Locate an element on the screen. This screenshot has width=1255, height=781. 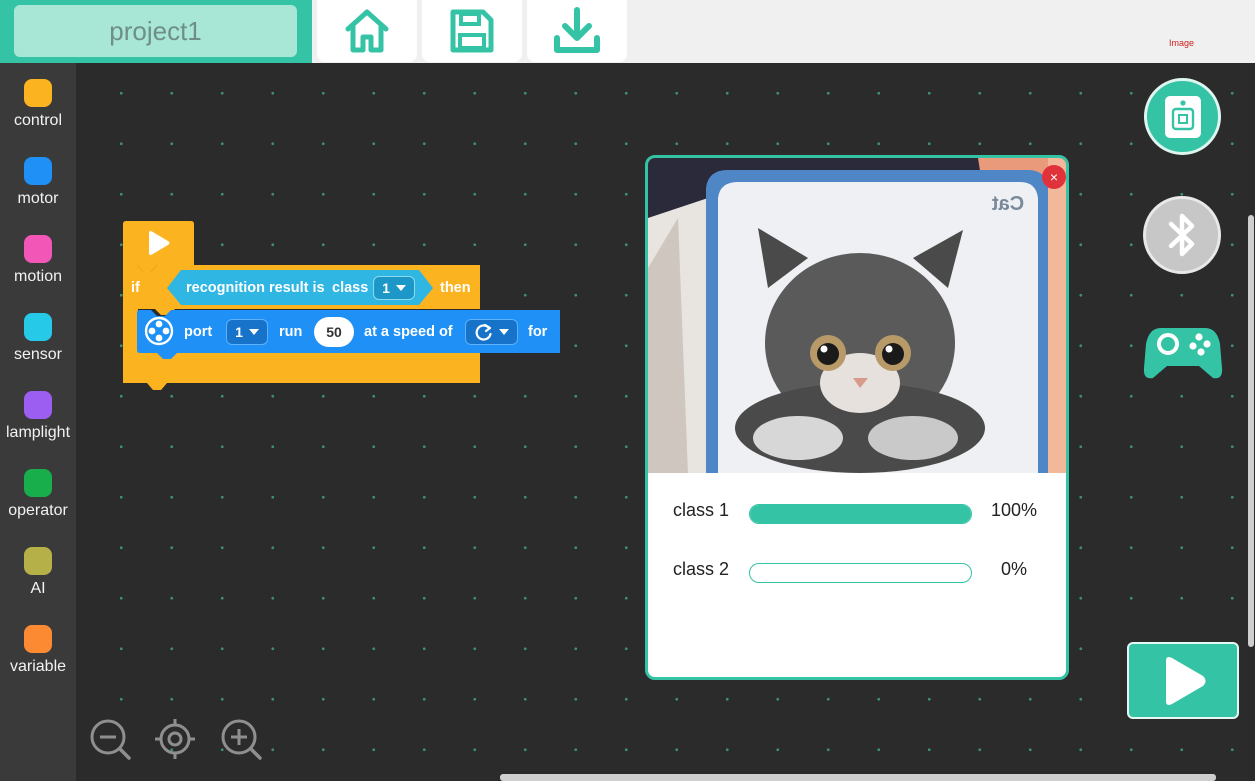
class-1-confidence-bar is located at coordinates (860, 514).